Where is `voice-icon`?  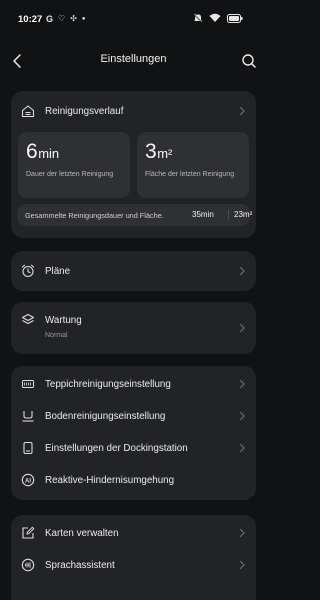 voice-icon is located at coordinates (28, 565).